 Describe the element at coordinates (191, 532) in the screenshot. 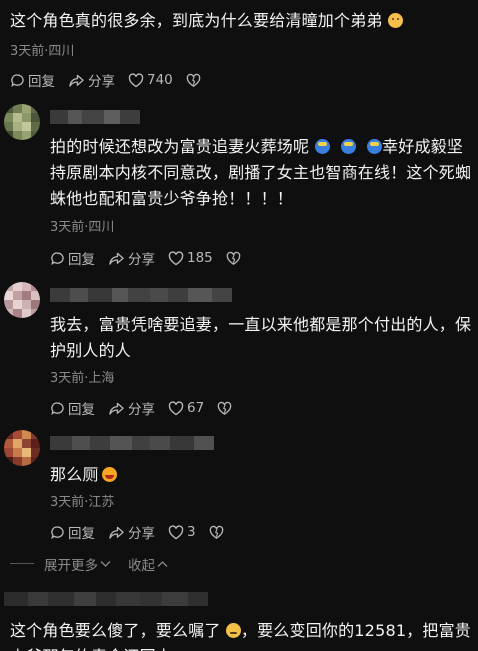

I see `like-count: 3` at that location.